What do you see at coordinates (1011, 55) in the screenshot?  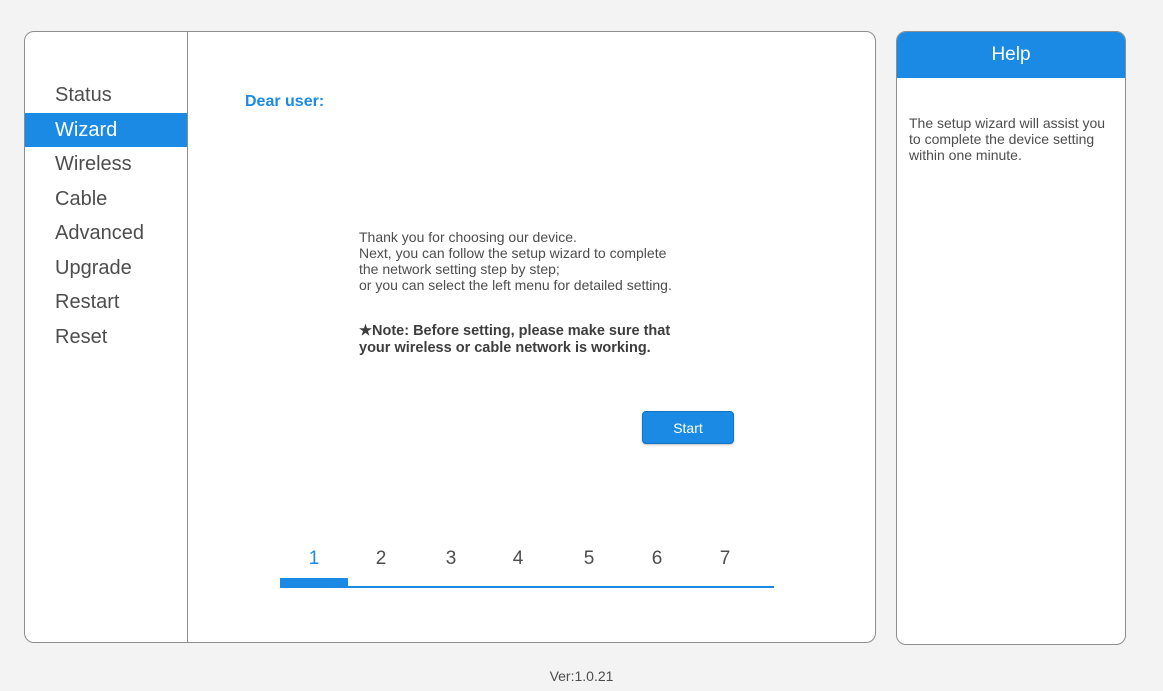 I see `help-title: Help` at bounding box center [1011, 55].